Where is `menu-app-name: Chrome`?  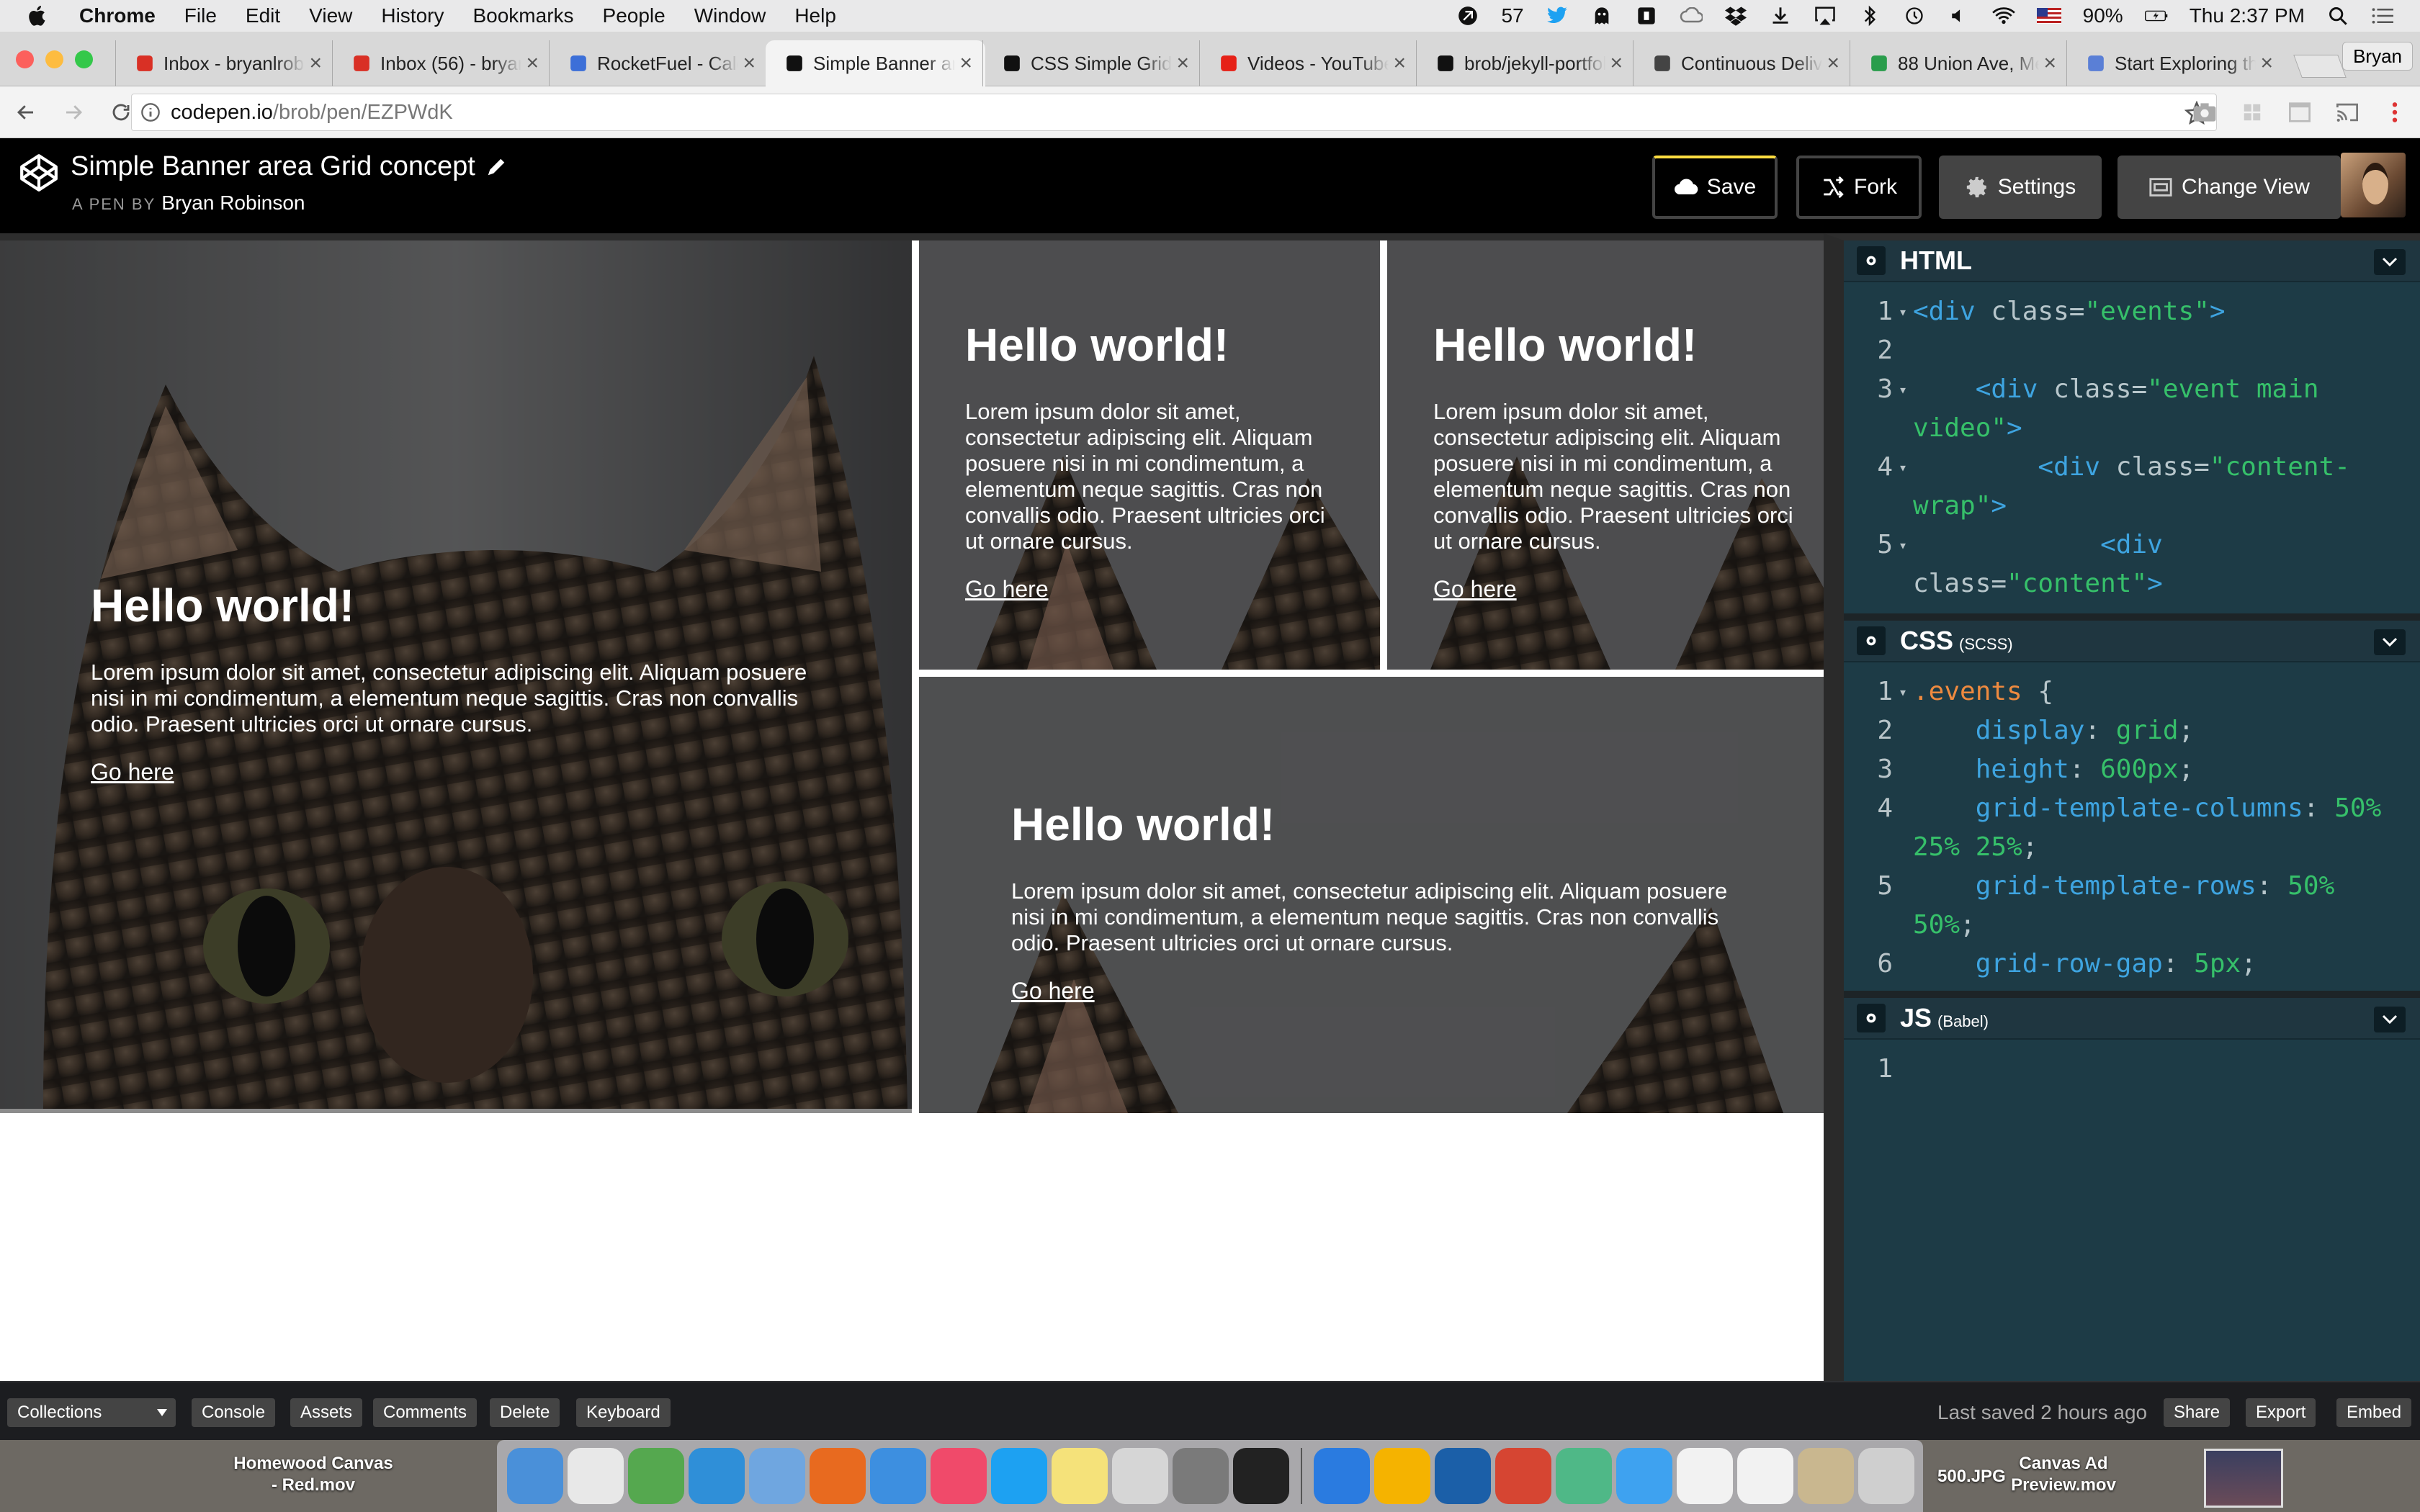 menu-app-name: Chrome is located at coordinates (118, 15).